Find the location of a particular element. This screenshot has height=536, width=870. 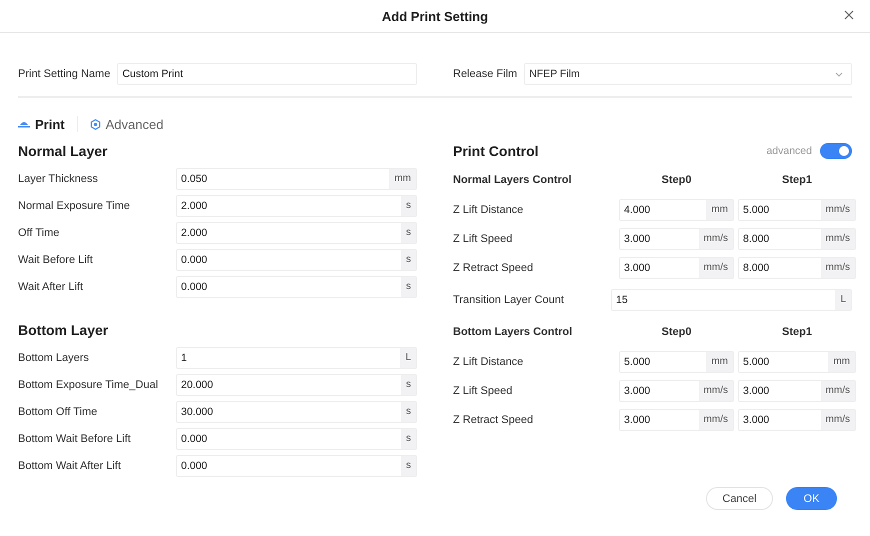

number-field: 4.000 mm is located at coordinates (676, 209).